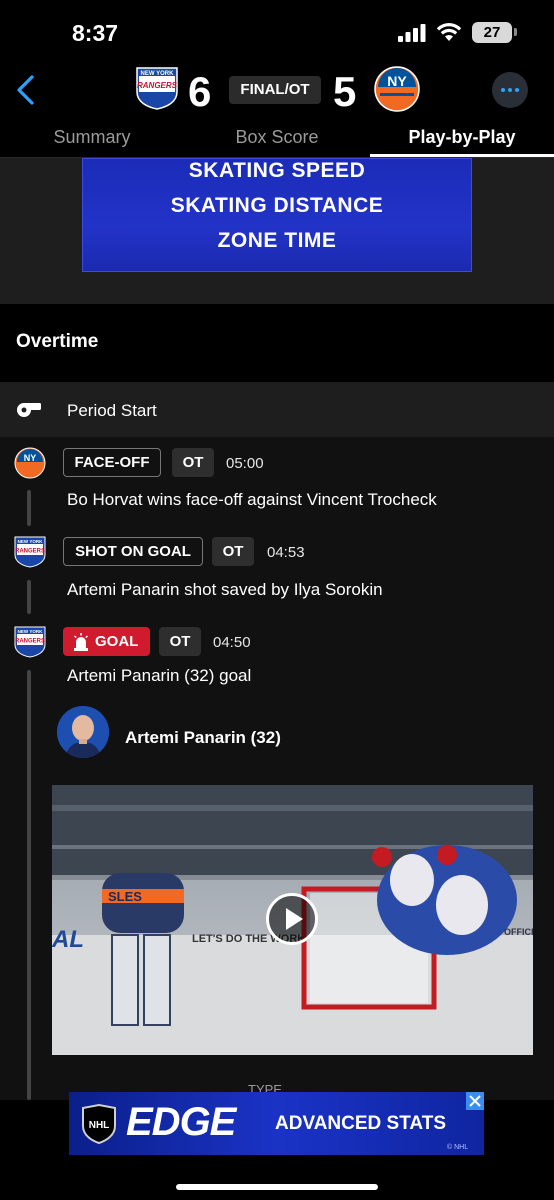 Image resolution: width=554 pixels, height=1200 pixels. I want to click on islanders-team-icon: NY, so click(30, 463).